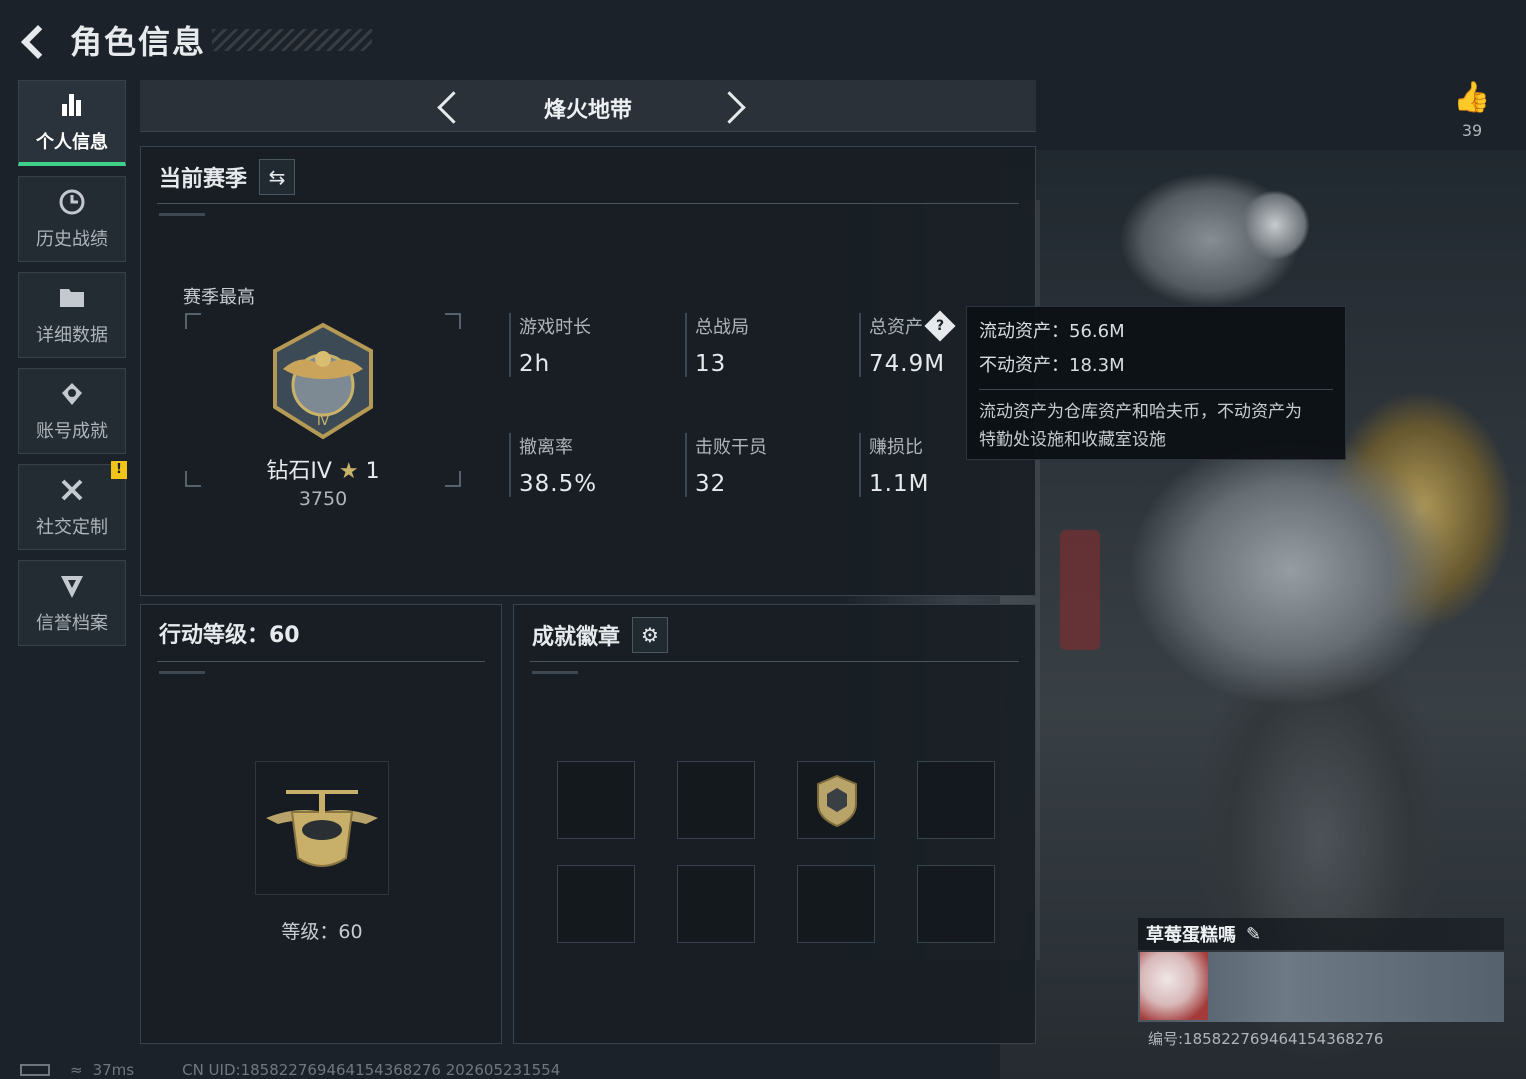 The width and height of the screenshot is (1526, 1079). What do you see at coordinates (292, 40) in the screenshot?
I see `title-decoration` at bounding box center [292, 40].